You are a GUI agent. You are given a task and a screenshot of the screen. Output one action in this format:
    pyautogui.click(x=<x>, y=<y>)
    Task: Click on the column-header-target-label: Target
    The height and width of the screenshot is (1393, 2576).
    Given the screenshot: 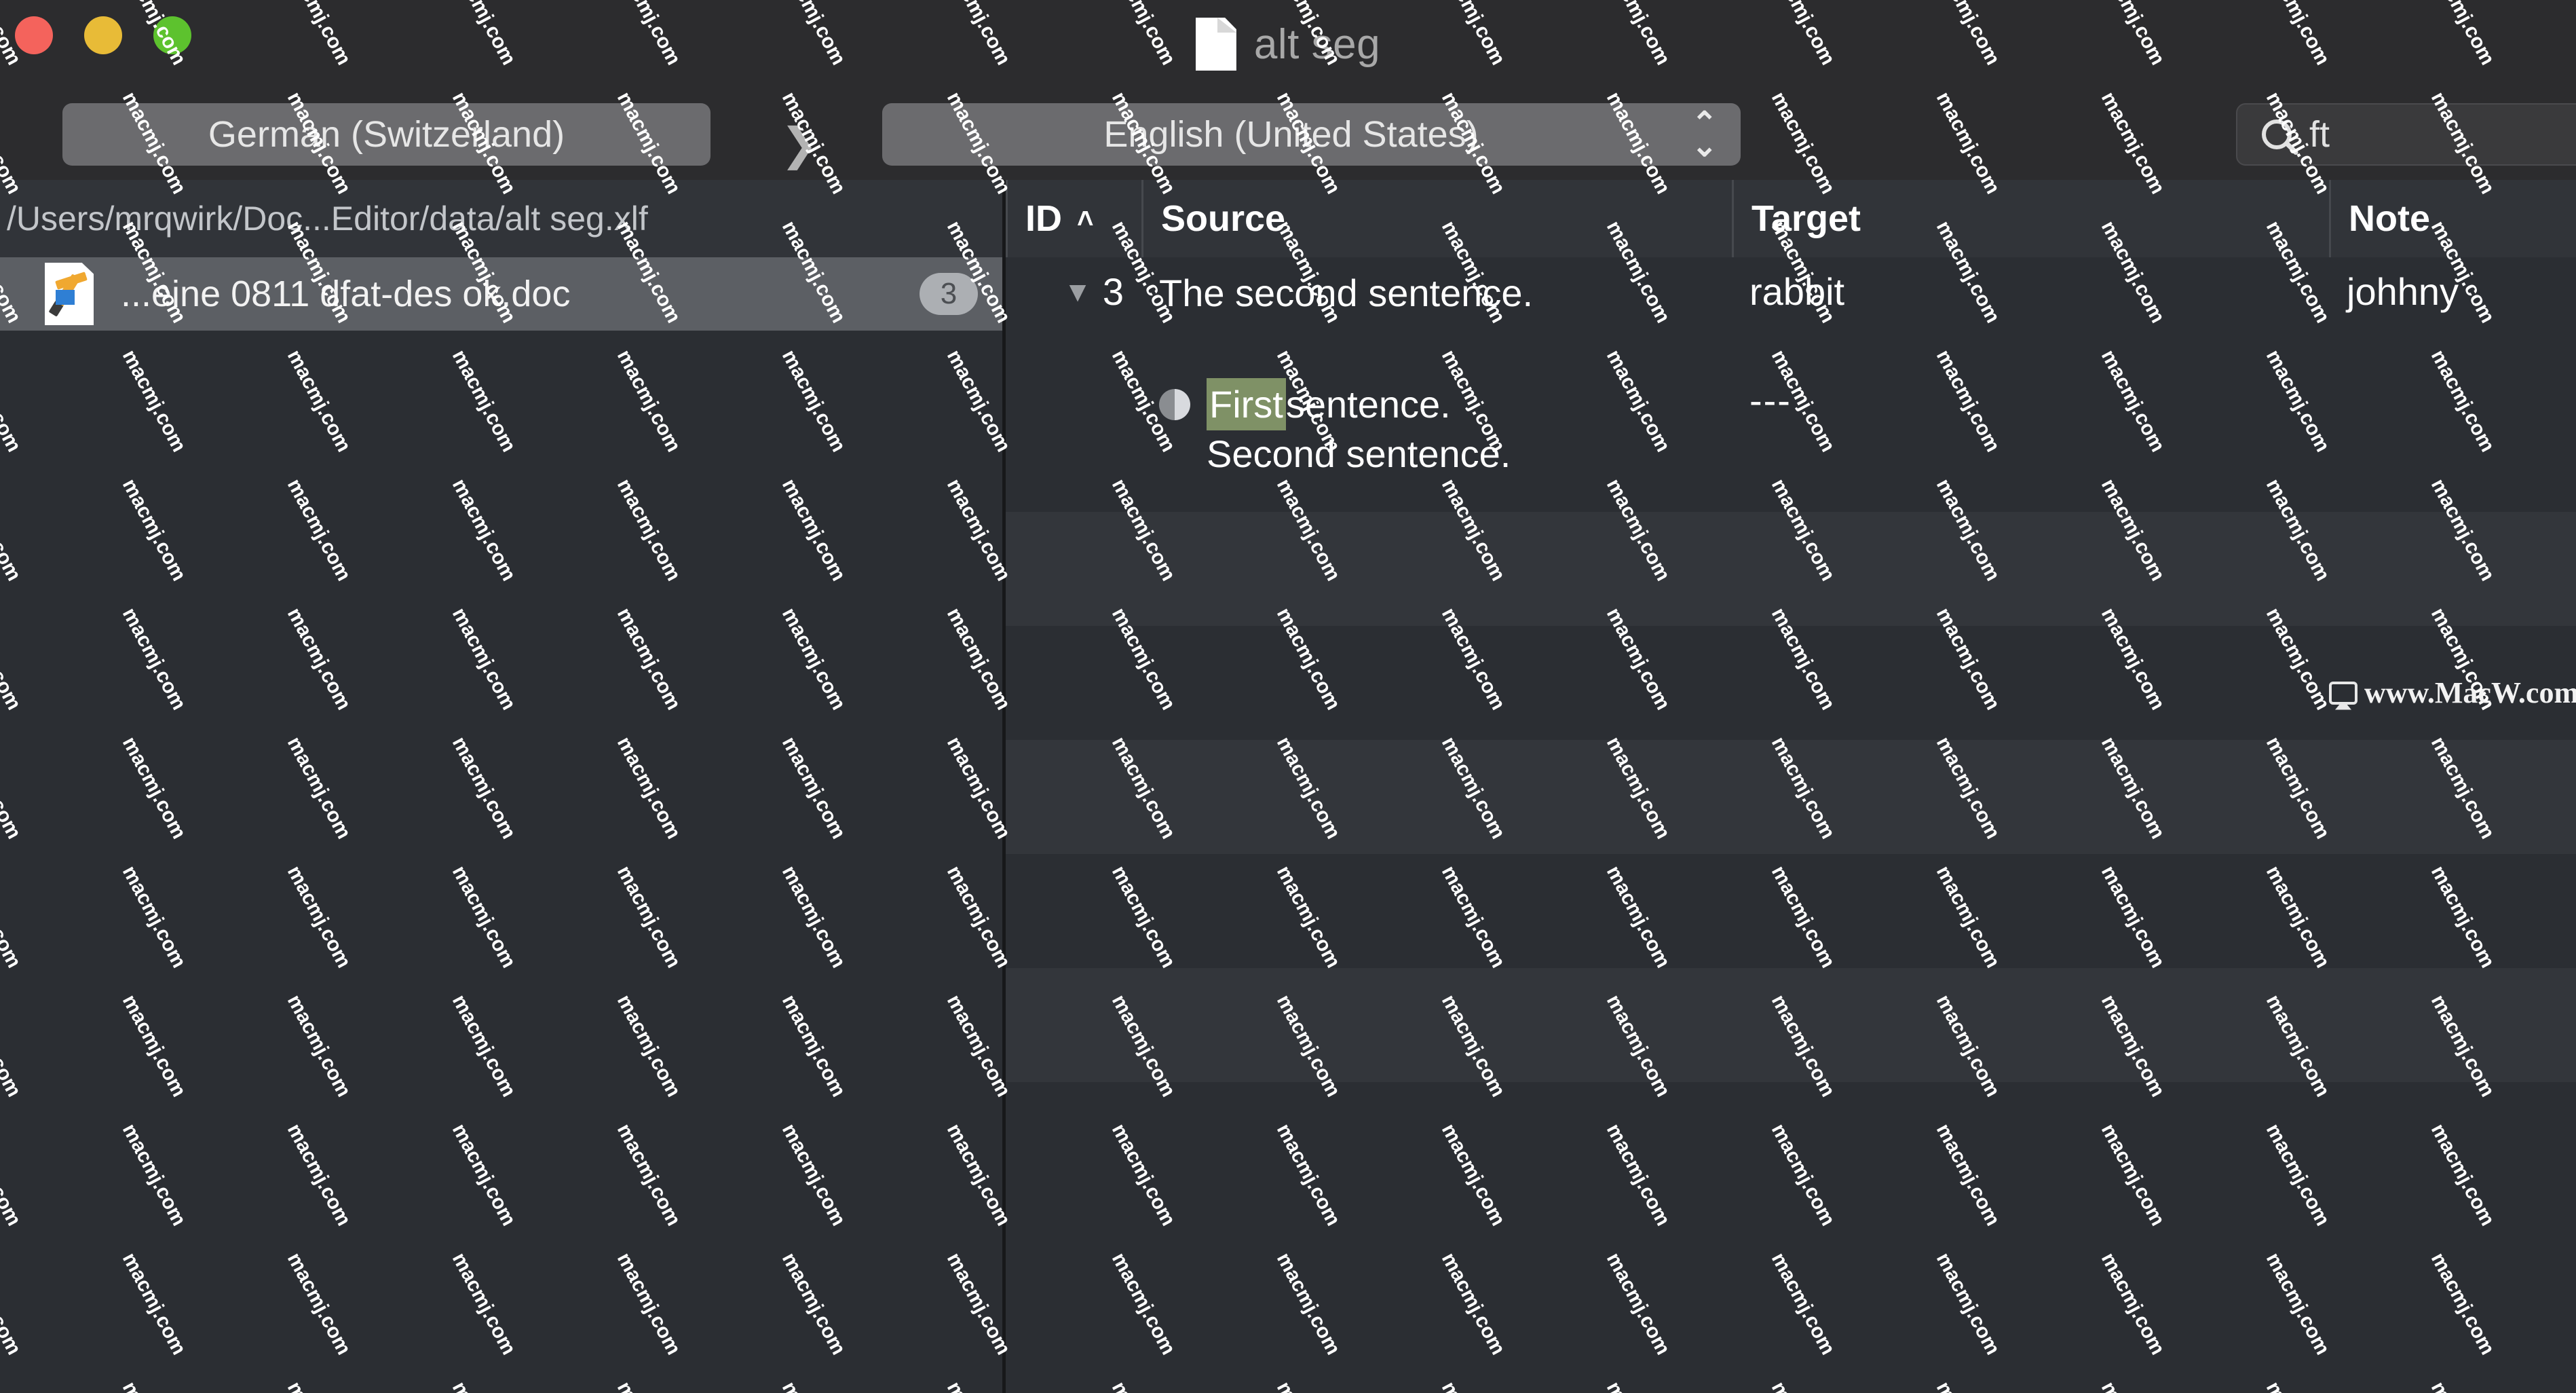 What is the action you would take?
    pyautogui.click(x=1806, y=218)
    